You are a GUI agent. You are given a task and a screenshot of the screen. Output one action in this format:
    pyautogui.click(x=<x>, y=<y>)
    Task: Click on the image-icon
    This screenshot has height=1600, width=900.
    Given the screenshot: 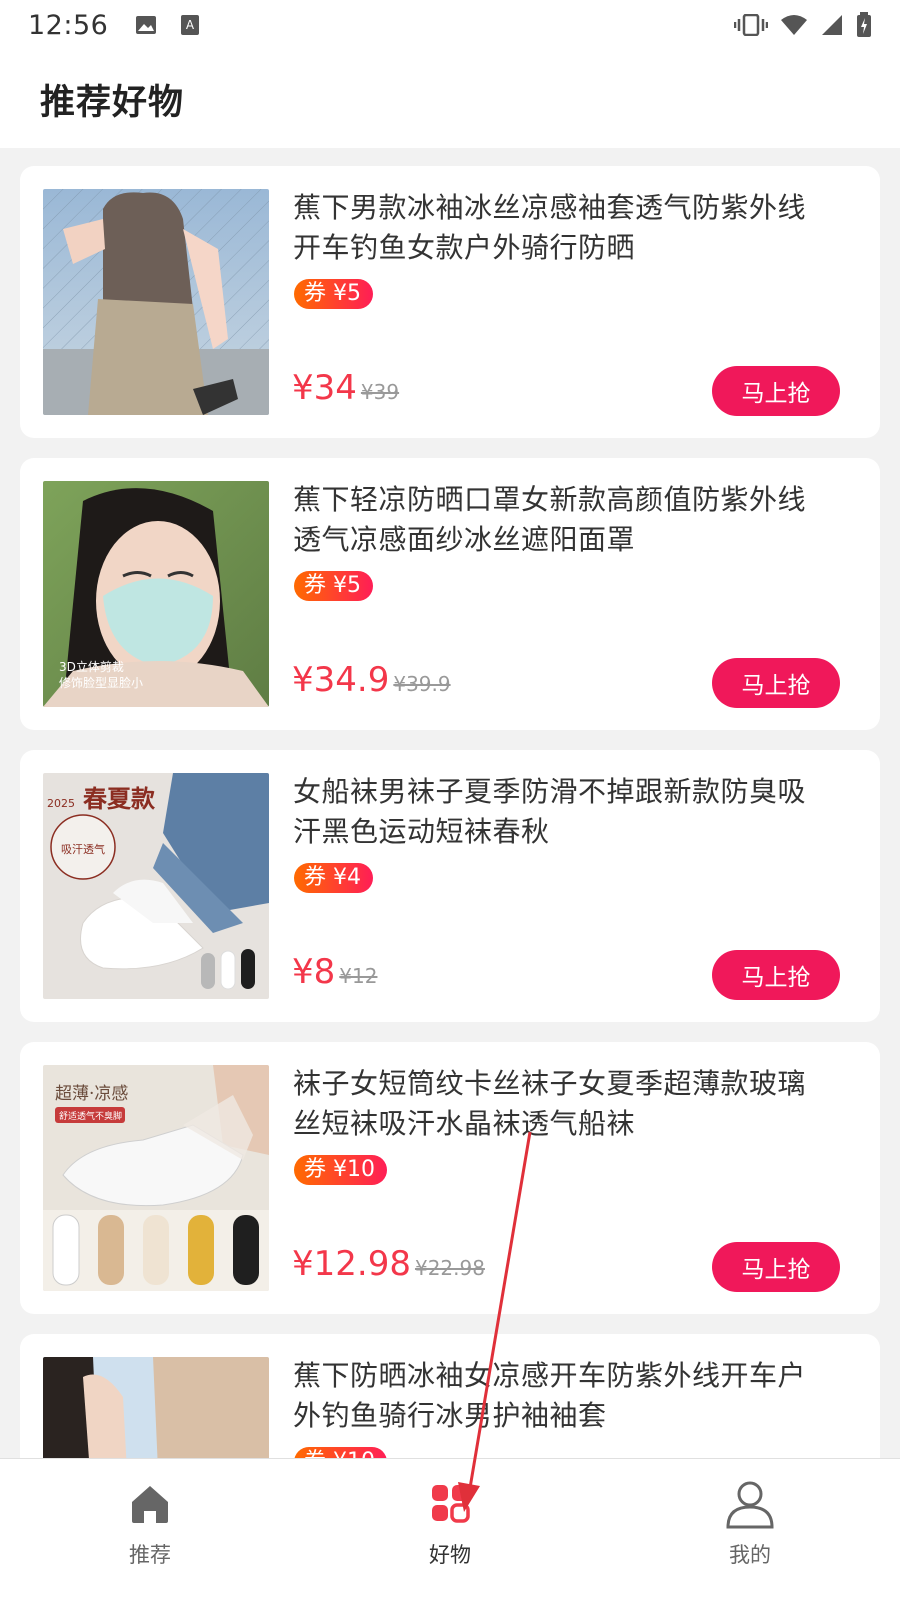 What is the action you would take?
    pyautogui.click(x=146, y=25)
    